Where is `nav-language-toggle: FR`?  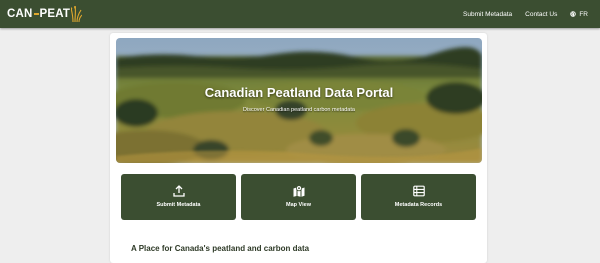
nav-language-toggle: FR is located at coordinates (579, 14).